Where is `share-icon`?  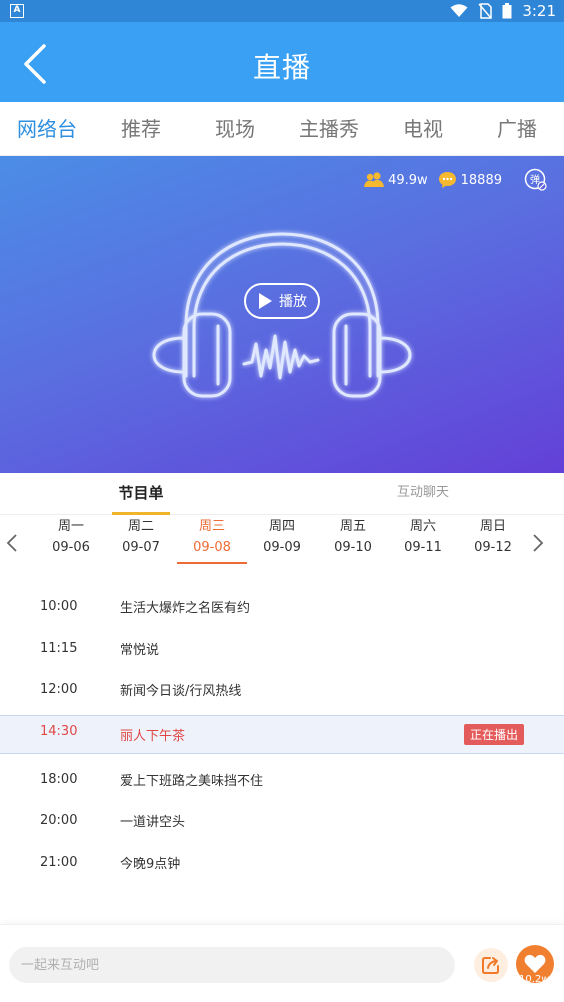
share-icon is located at coordinates (490, 965).